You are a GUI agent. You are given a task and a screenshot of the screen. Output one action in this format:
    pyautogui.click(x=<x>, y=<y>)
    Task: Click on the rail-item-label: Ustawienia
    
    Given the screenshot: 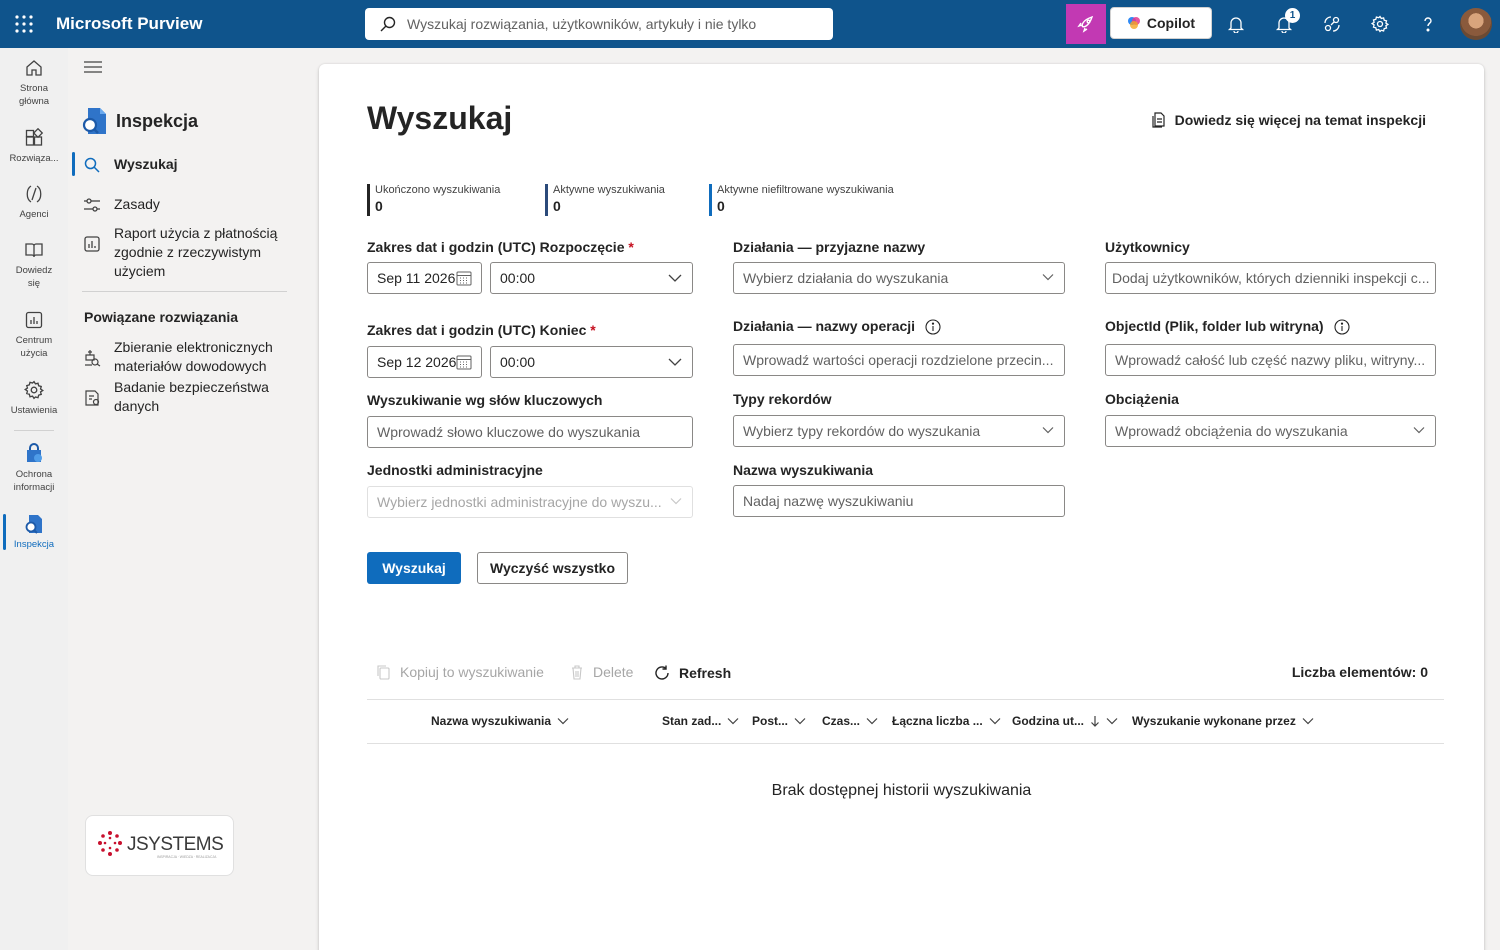 What is the action you would take?
    pyautogui.click(x=34, y=410)
    